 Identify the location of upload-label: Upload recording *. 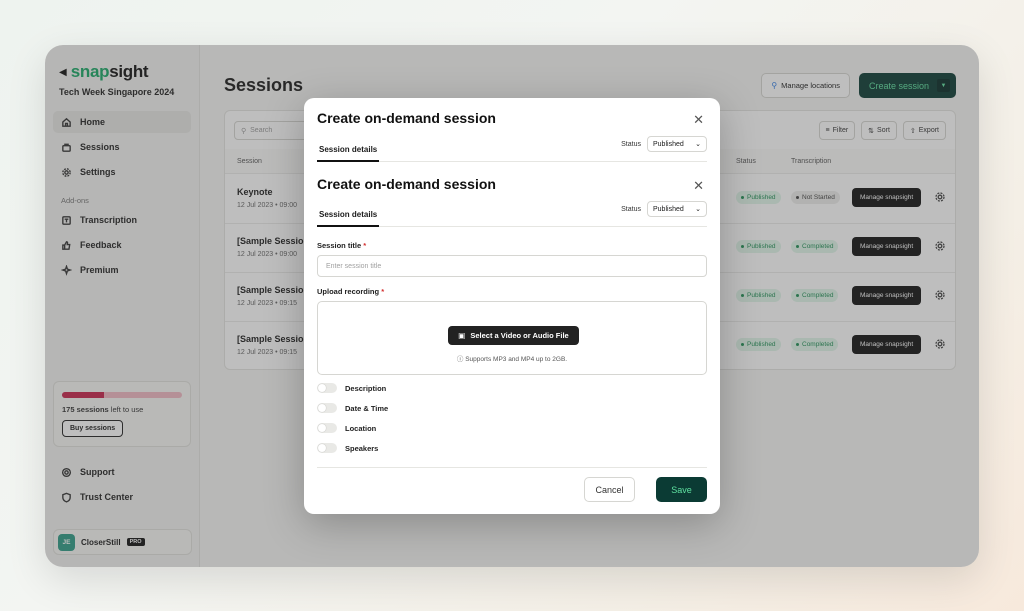
(351, 291).